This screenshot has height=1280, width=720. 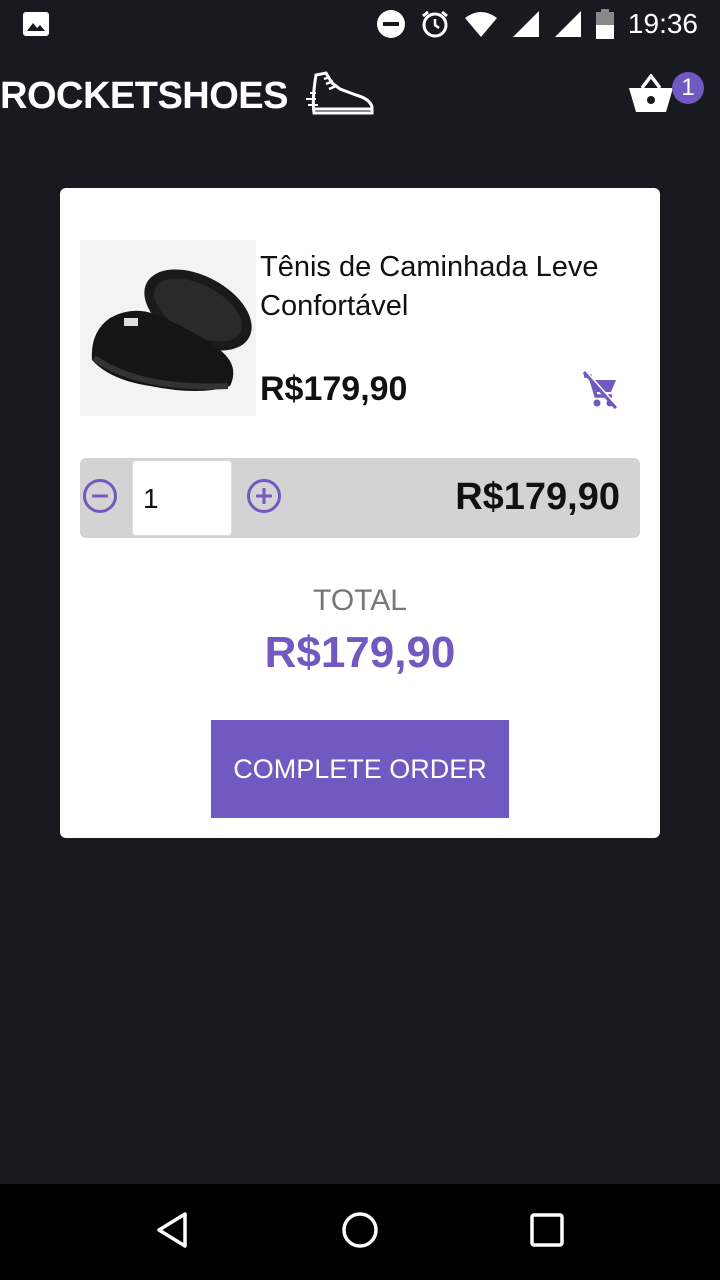 What do you see at coordinates (604, 24) in the screenshot?
I see `battery-icon` at bounding box center [604, 24].